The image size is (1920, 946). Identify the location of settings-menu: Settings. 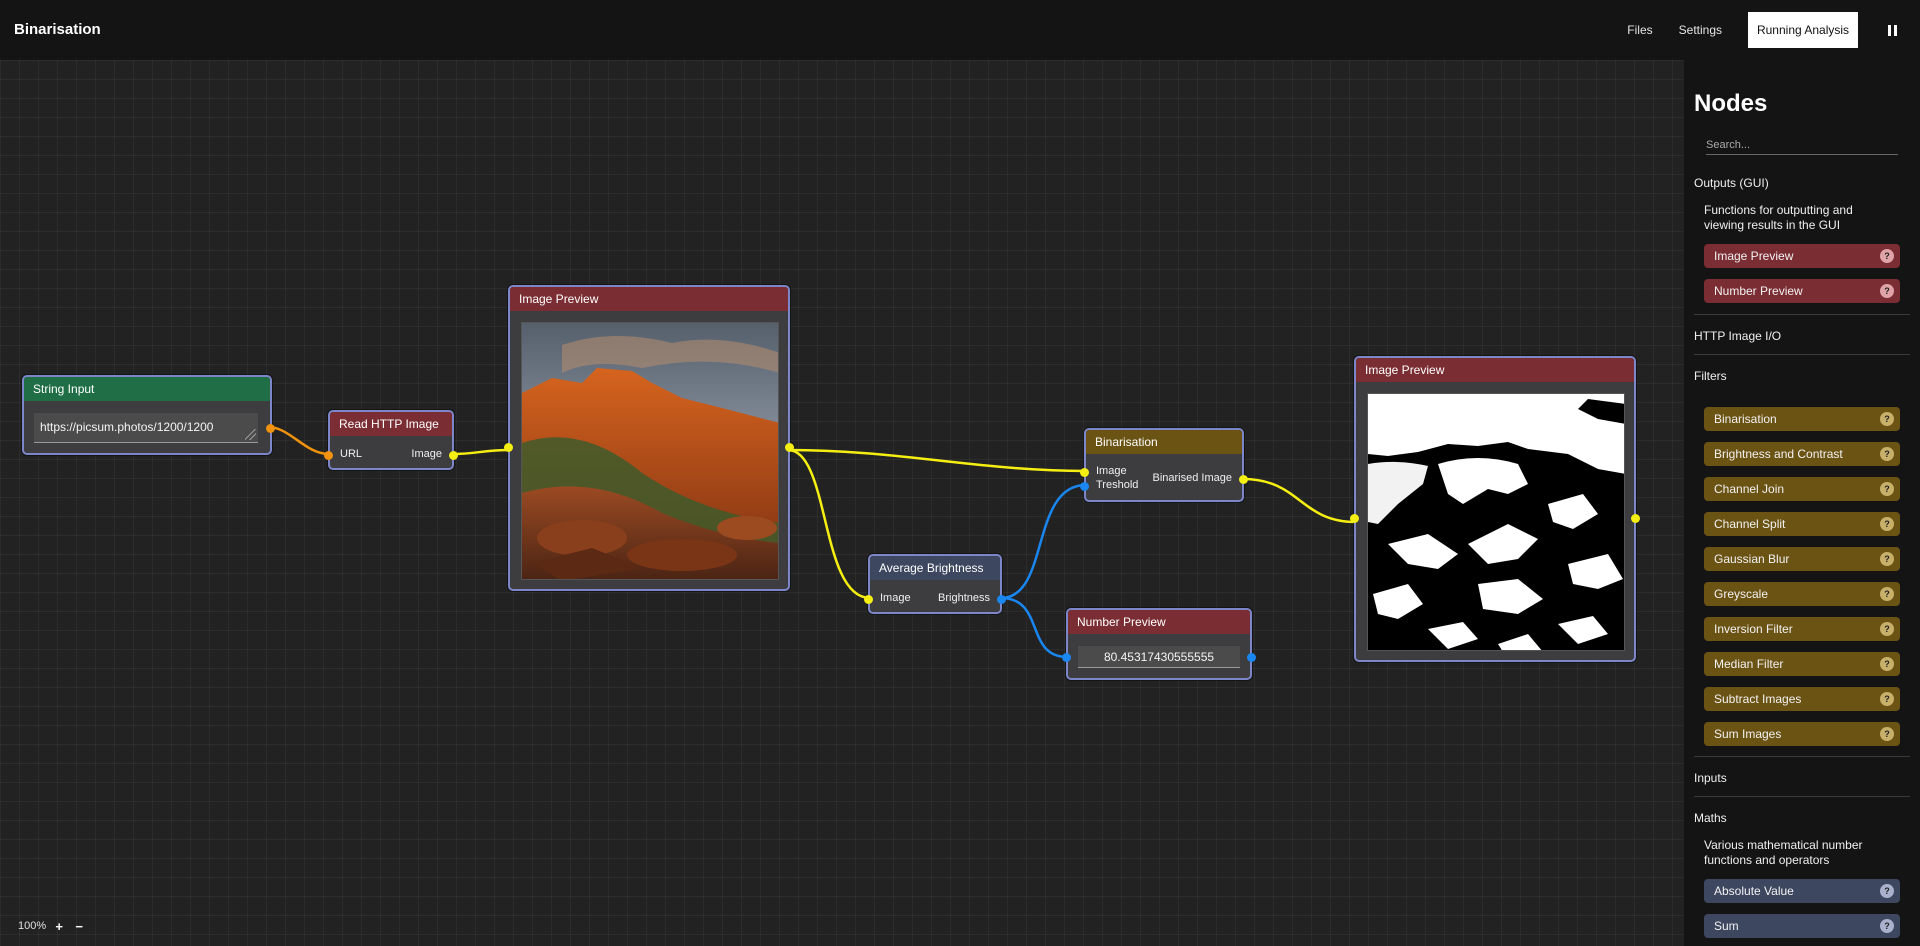
(1700, 30).